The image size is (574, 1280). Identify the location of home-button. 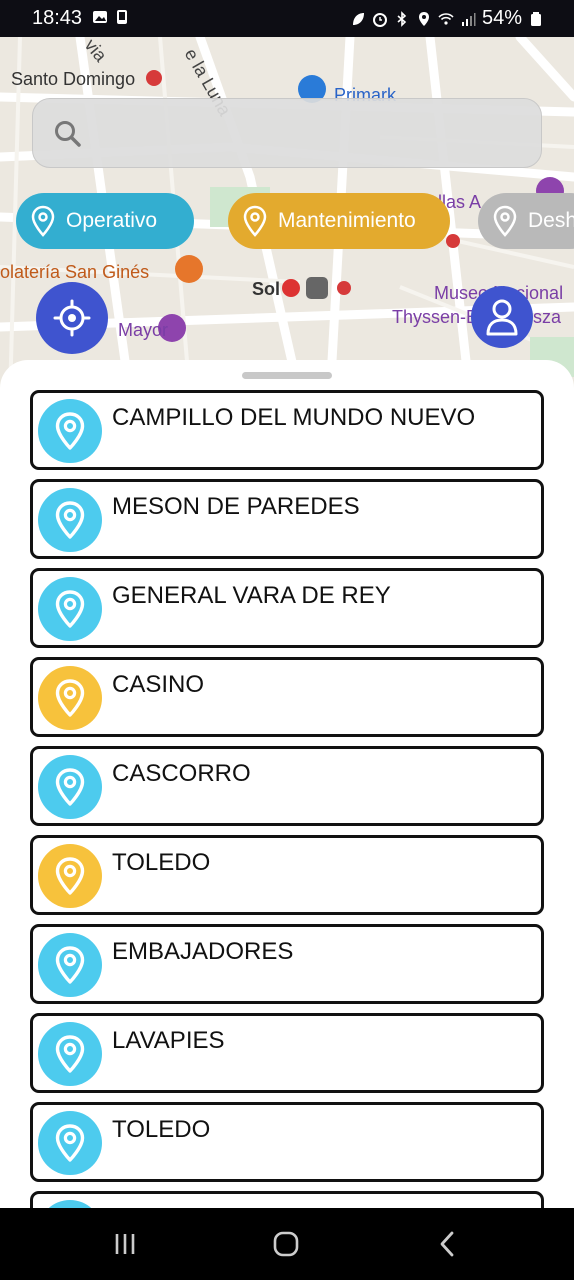
(286, 1244).